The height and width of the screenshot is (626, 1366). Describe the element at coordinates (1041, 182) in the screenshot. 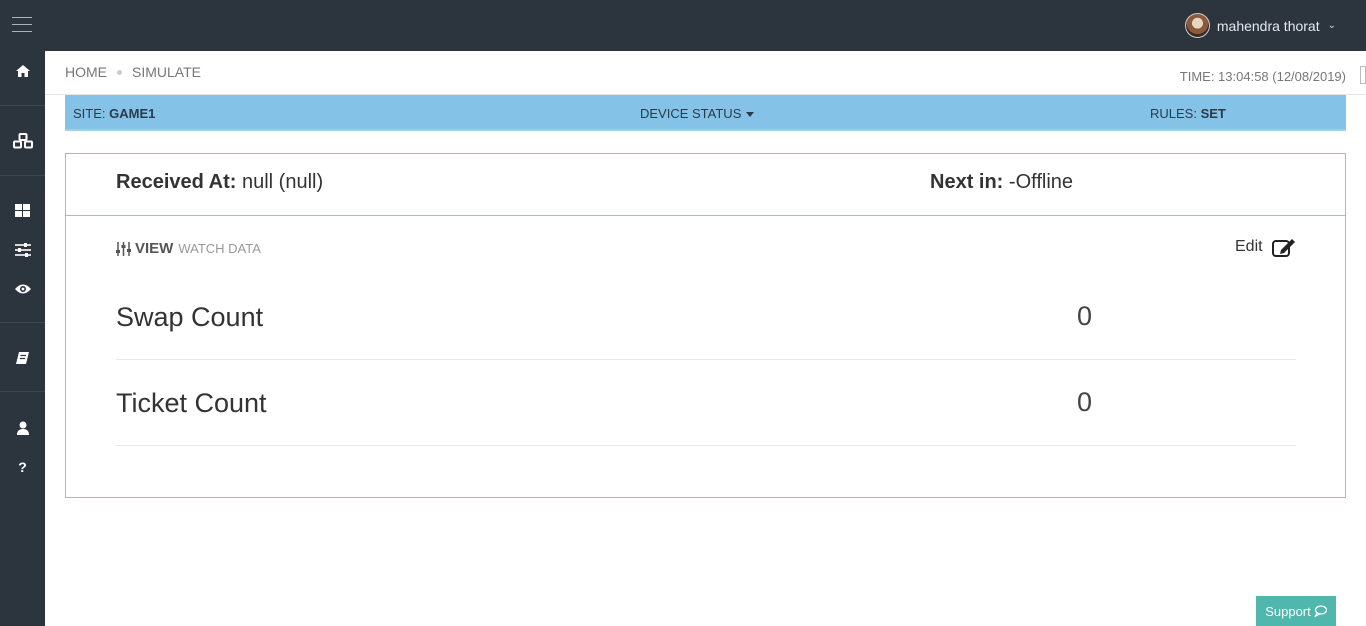

I see `next-value: -Offline` at that location.